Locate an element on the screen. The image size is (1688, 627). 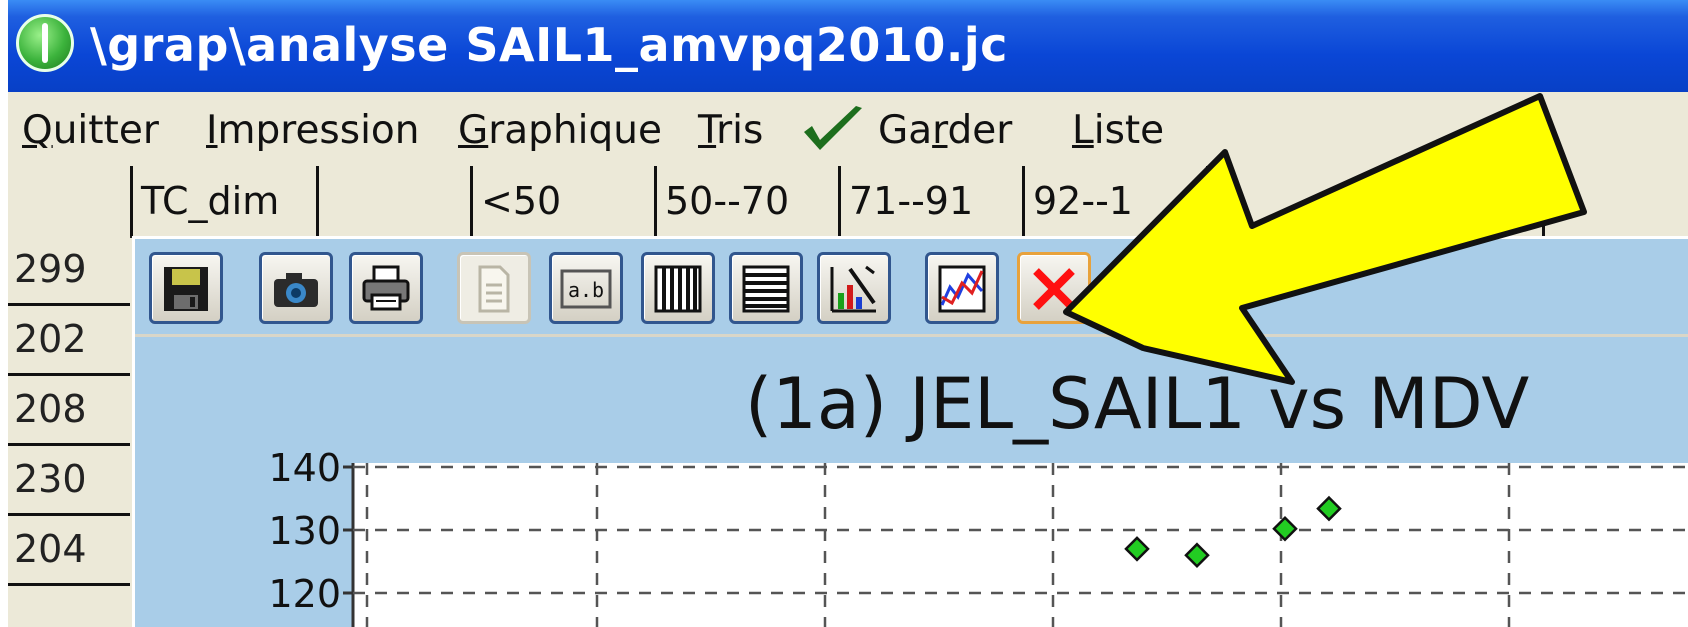
menu-garder: Garder is located at coordinates (945, 130).